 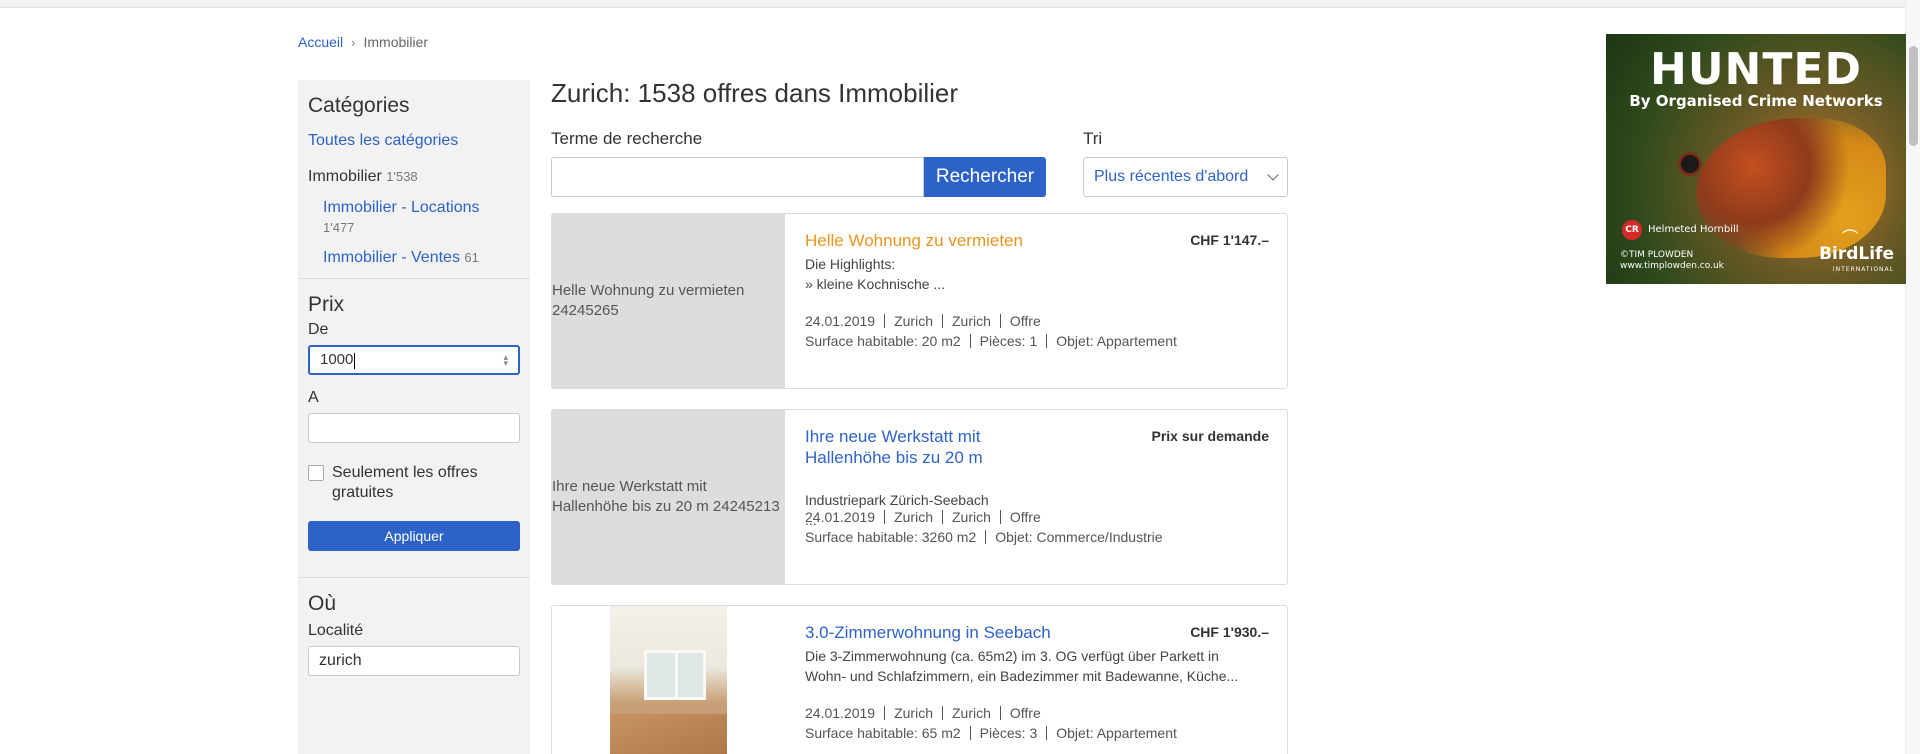 I want to click on apartment-photo, so click(x=668, y=680).